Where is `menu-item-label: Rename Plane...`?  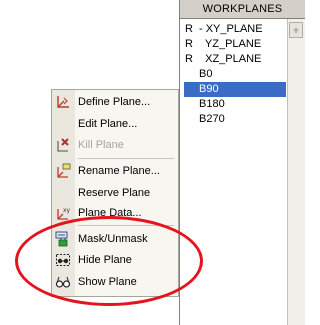 menu-item-label: Rename Plane... is located at coordinates (119, 171).